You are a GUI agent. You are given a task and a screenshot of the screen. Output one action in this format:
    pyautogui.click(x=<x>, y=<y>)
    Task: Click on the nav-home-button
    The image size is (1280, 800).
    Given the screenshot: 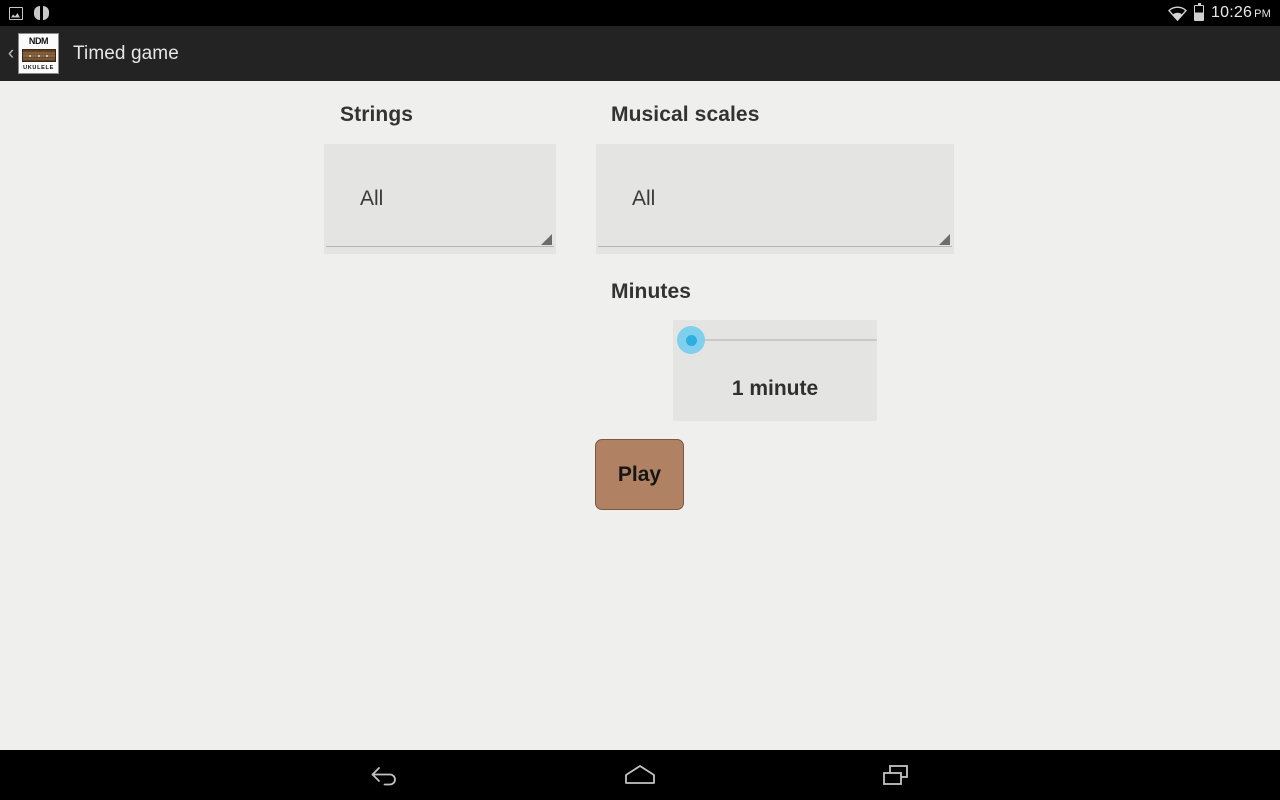 What is the action you would take?
    pyautogui.click(x=640, y=775)
    